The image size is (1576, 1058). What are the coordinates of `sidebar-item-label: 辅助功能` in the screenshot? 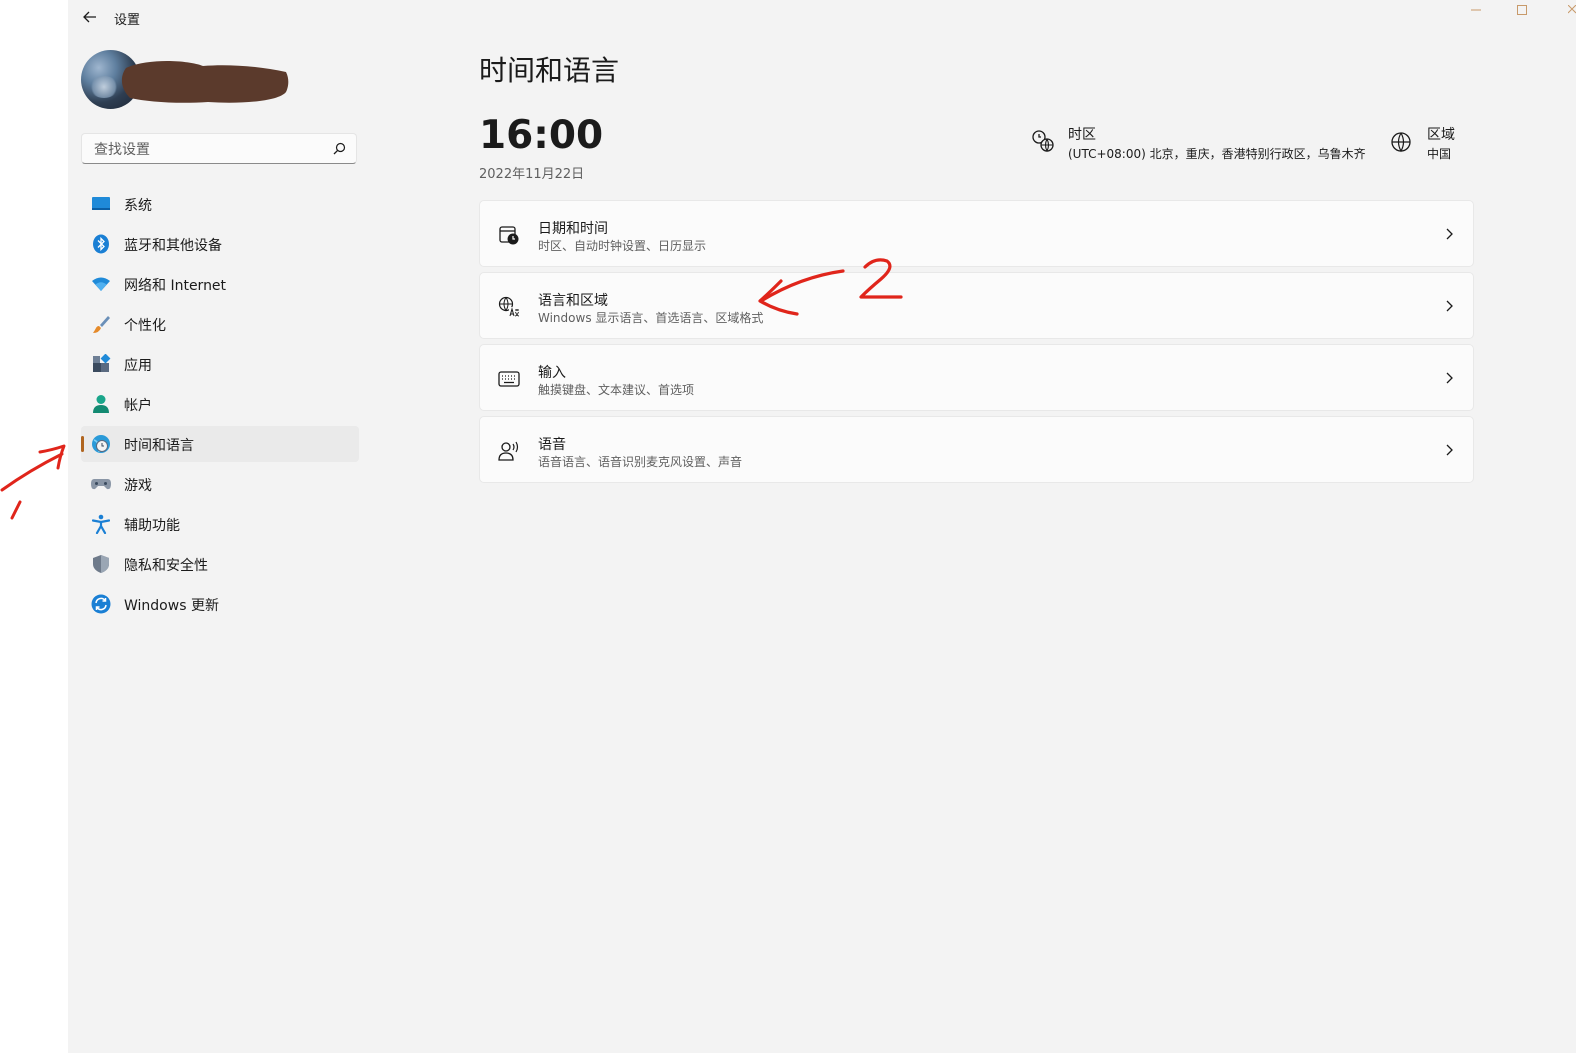 It's located at (152, 526).